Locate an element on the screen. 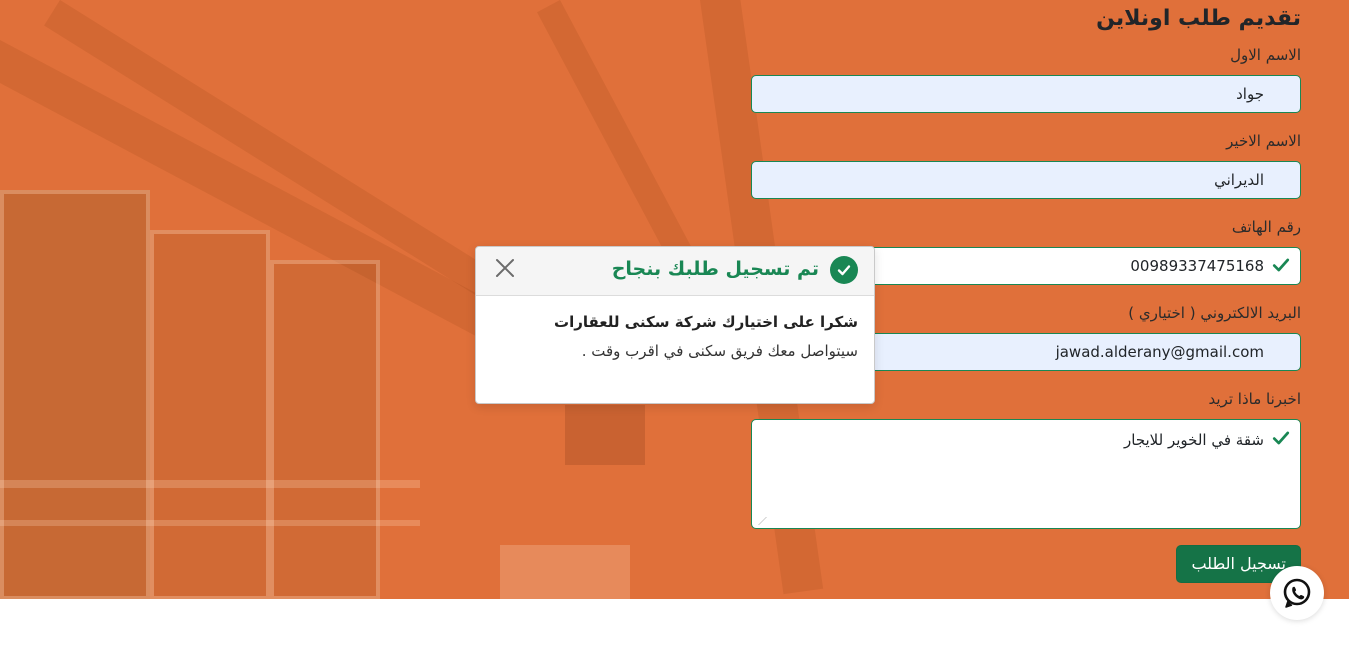 This screenshot has width=1349, height=649. first-name-label: الاسم الاول is located at coordinates (1265, 55).